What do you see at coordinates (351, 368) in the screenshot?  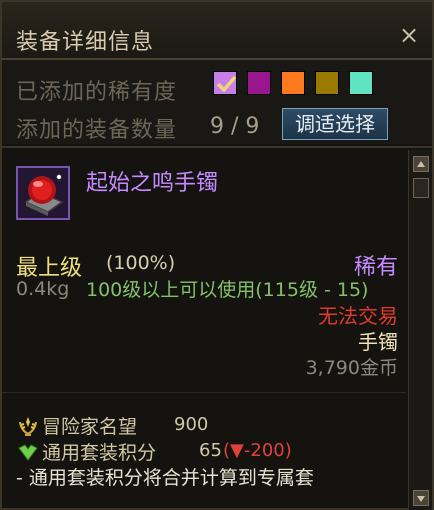 I see `item-price: 3,790金币` at bounding box center [351, 368].